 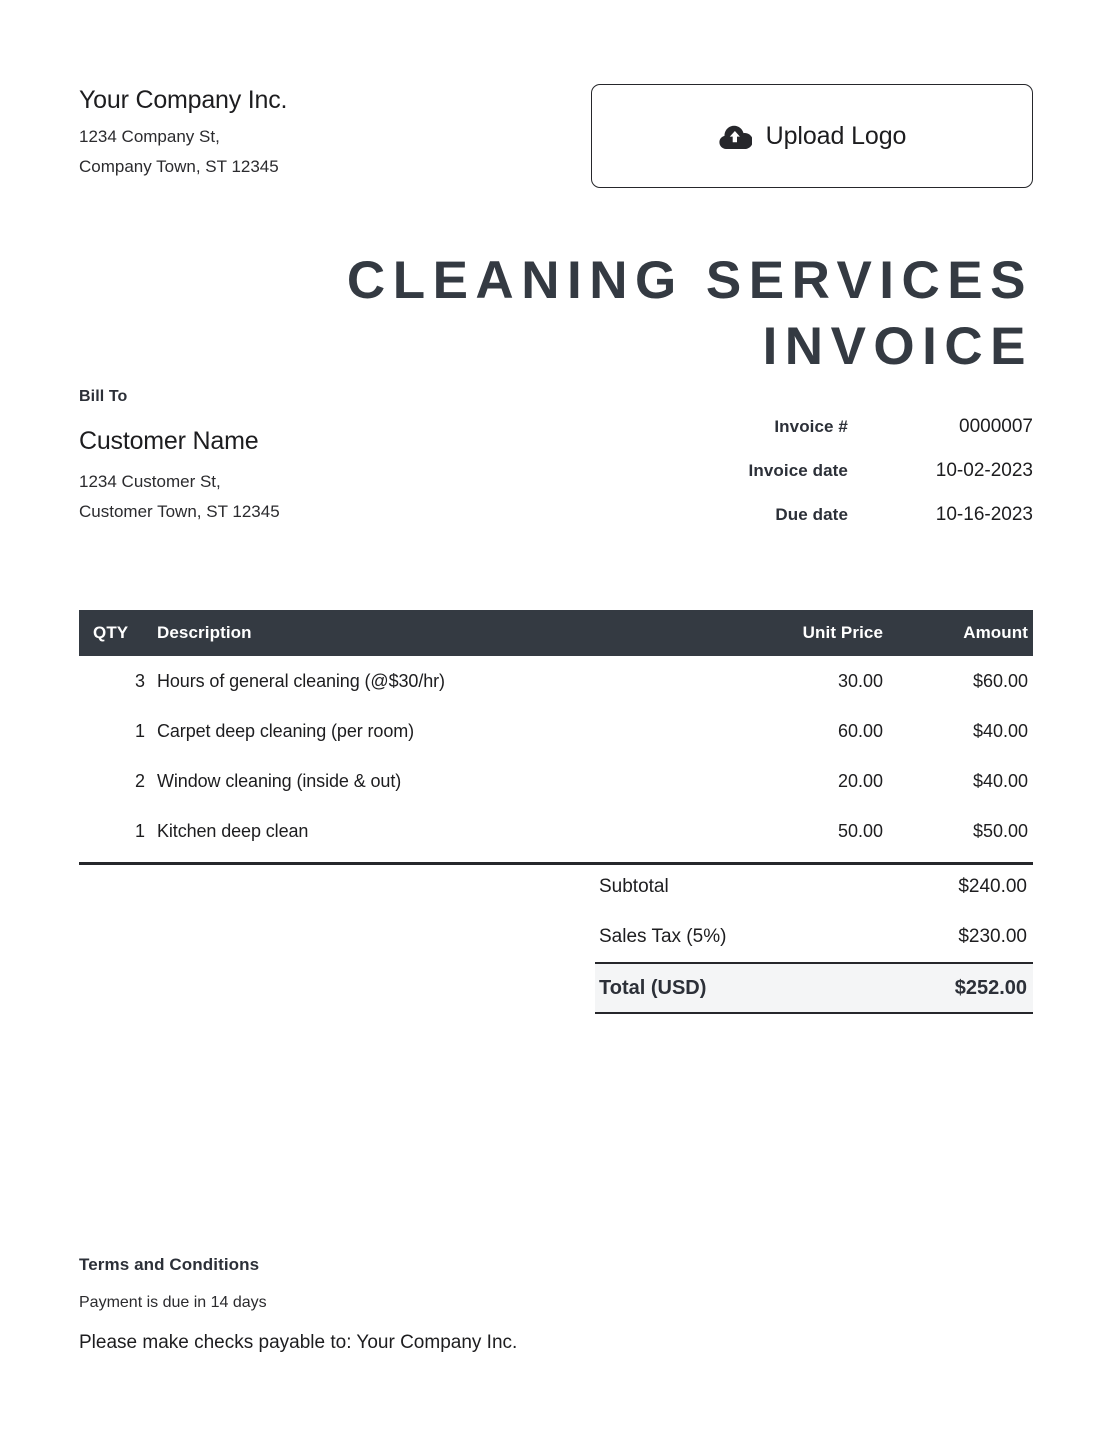 I want to click on invoice-date-value: 10-02-2023, so click(x=984, y=470).